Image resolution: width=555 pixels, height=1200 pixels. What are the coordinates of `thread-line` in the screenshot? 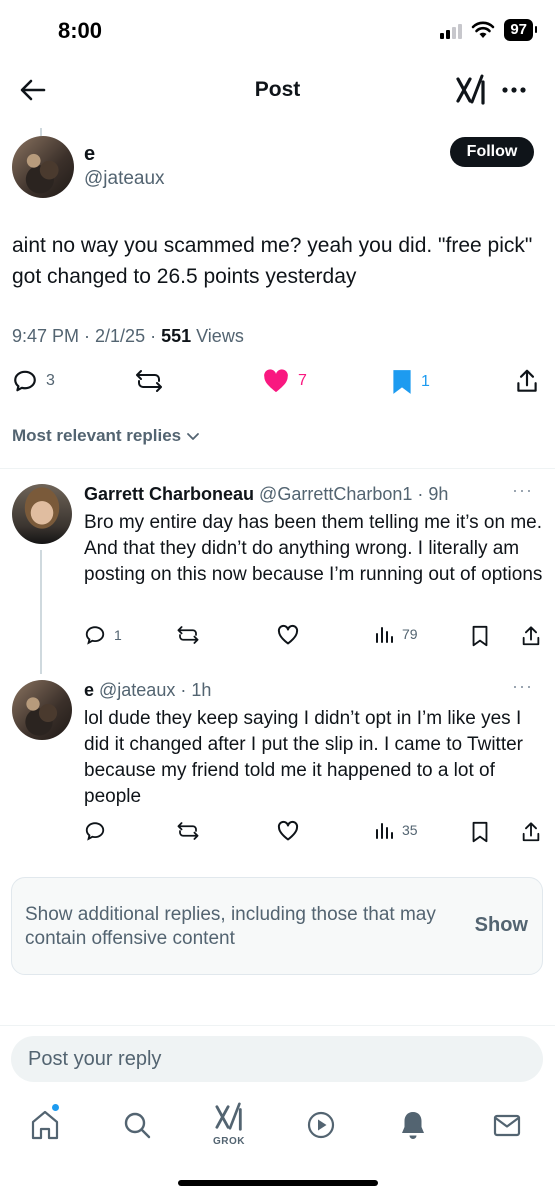 It's located at (41, 132).